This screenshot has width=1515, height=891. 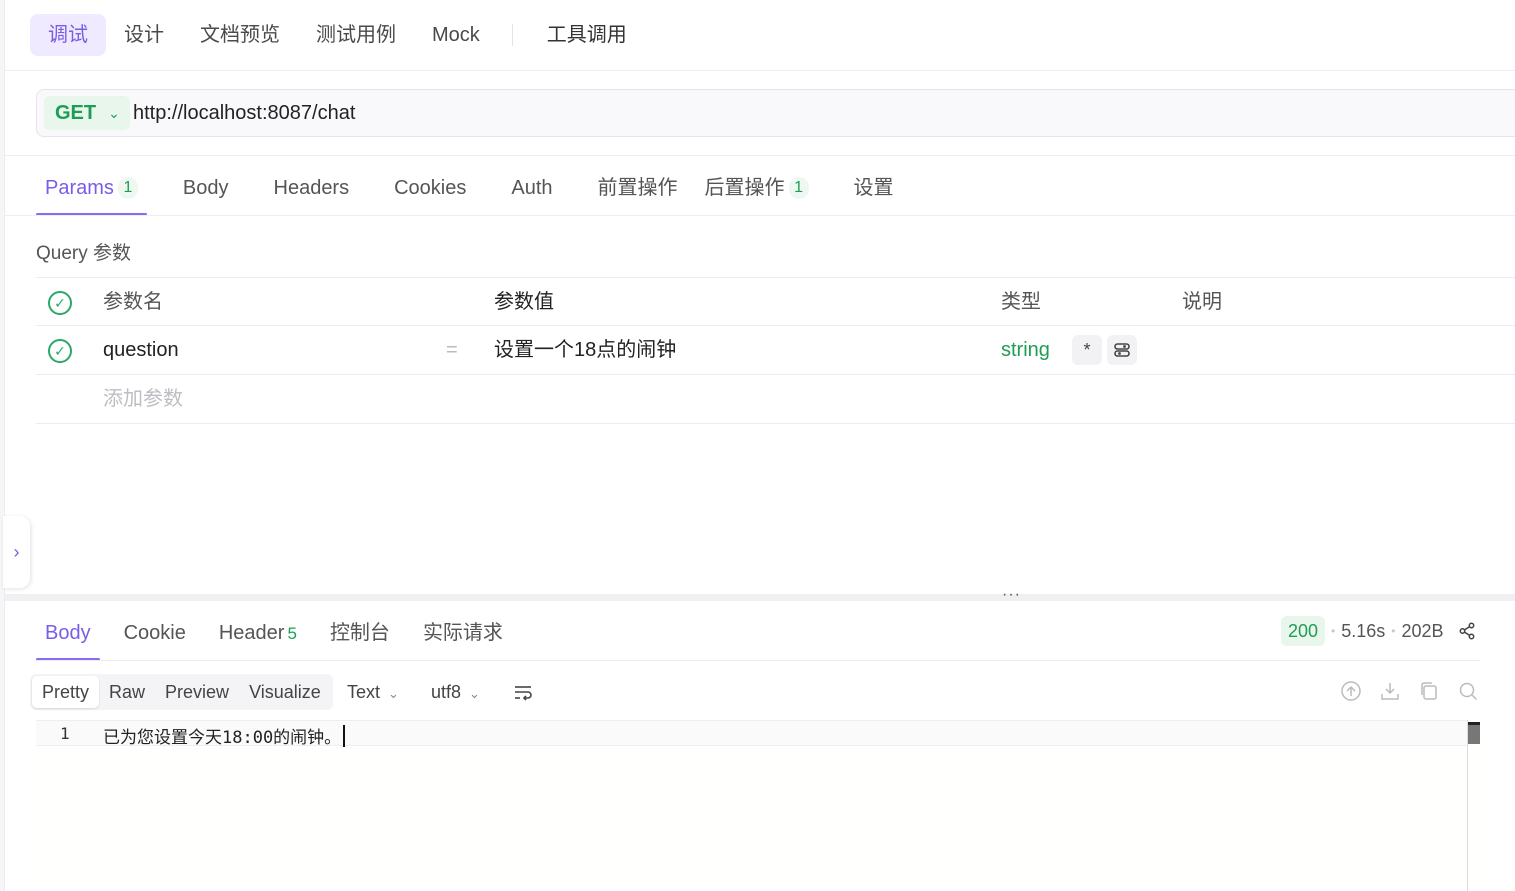 I want to click on required-toggle: *, so click(x=1087, y=350).